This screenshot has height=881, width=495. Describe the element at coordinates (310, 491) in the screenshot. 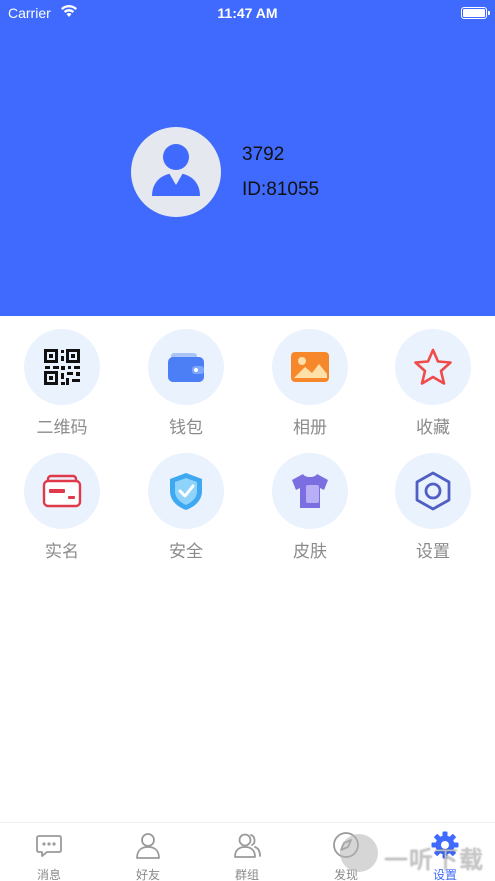

I see `tshirt-icon` at that location.